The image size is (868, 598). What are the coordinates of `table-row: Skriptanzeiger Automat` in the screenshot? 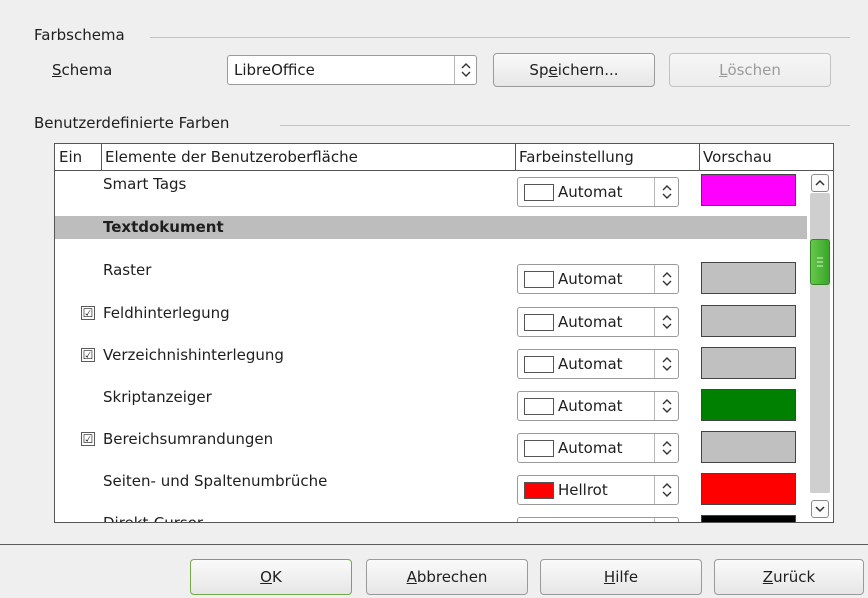 It's located at (431, 399).